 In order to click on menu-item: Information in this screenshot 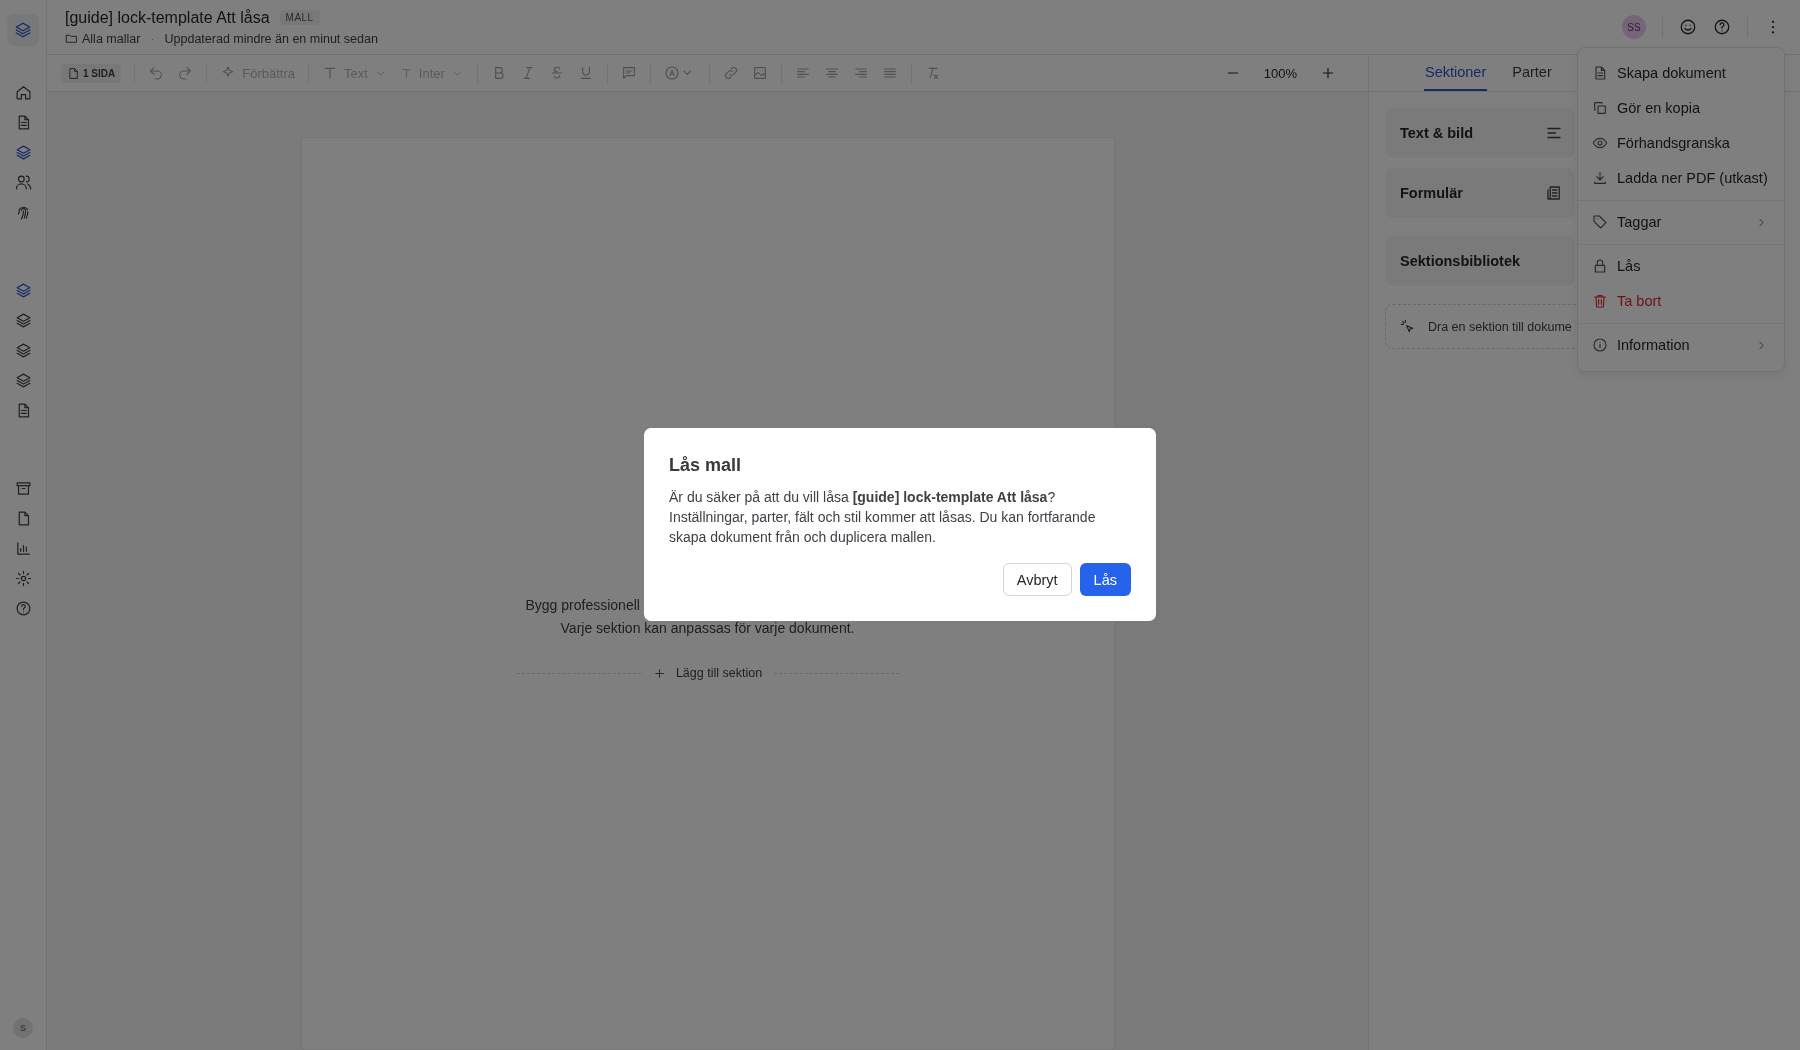, I will do `click(1681, 345)`.